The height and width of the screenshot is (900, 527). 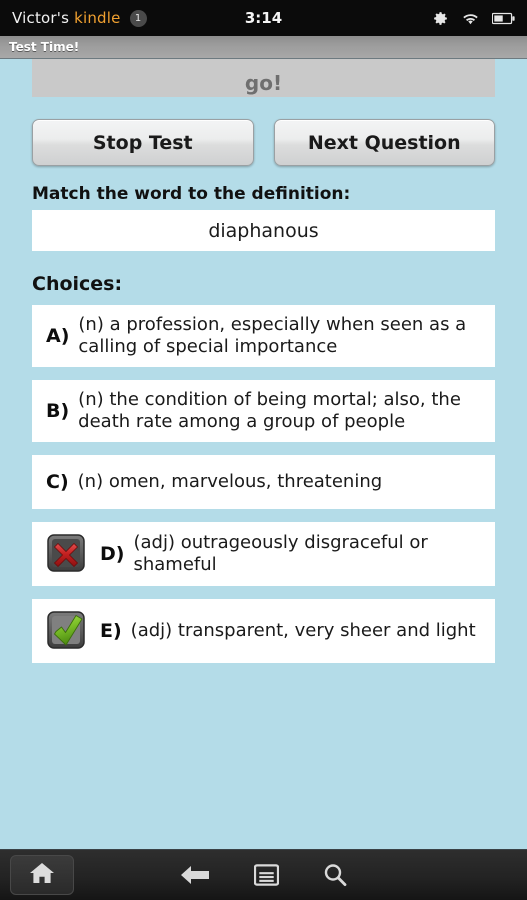 What do you see at coordinates (77, 284) in the screenshot?
I see `choices-heading: Choices:` at bounding box center [77, 284].